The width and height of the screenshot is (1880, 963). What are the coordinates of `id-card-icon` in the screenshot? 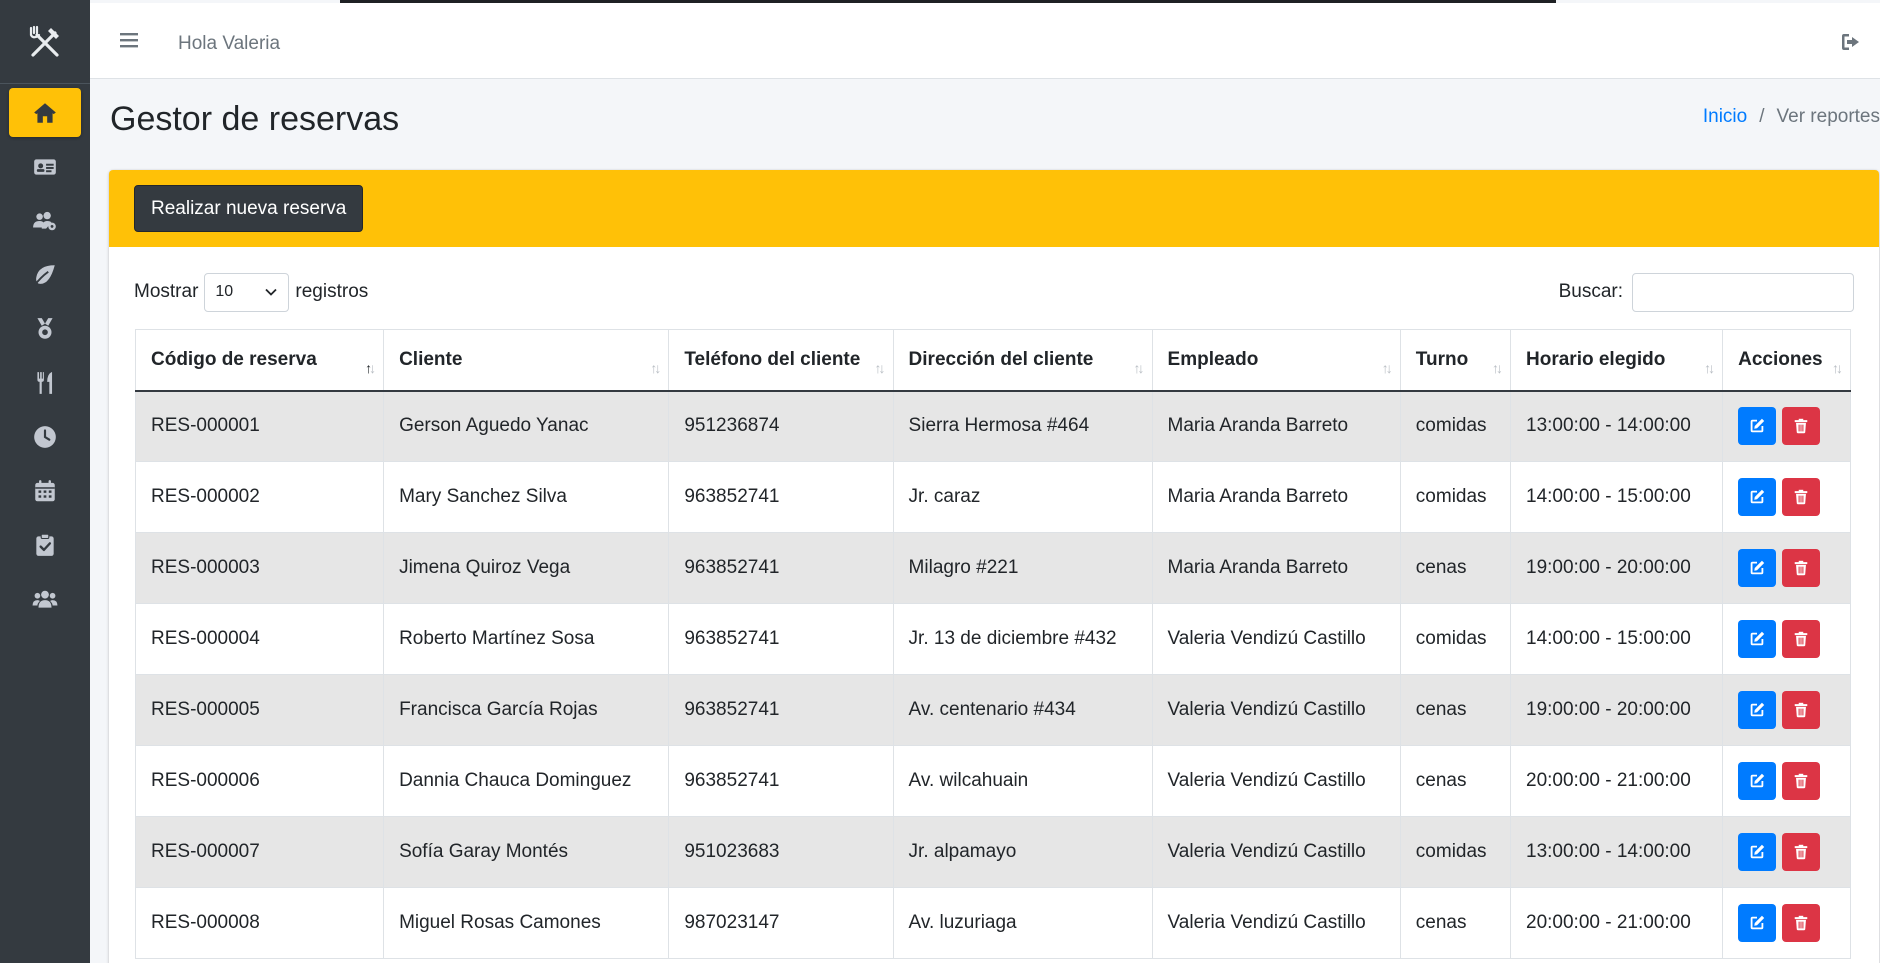 It's located at (45, 166).